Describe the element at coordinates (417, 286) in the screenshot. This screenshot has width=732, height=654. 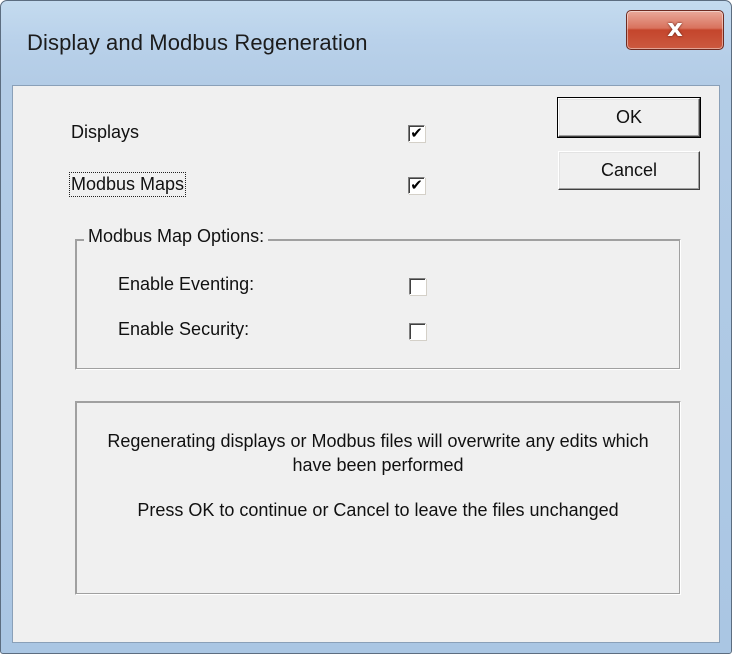
I see `enable-eventing-checkbox` at that location.